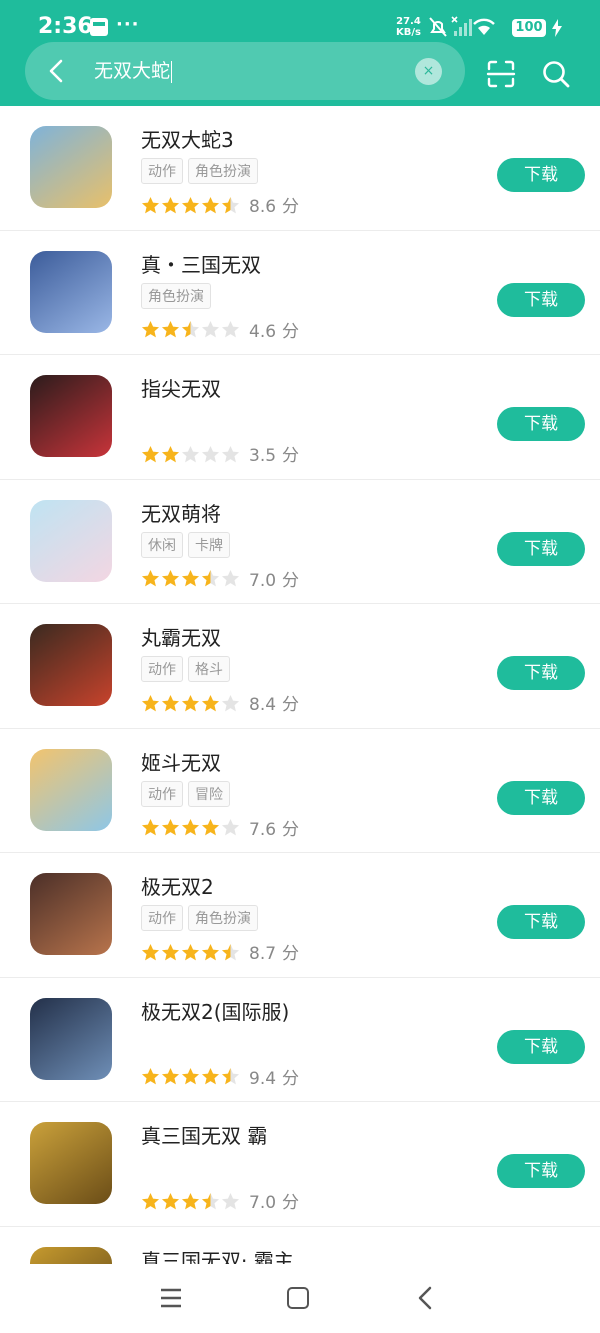 This screenshot has width=600, height=1333. Describe the element at coordinates (217, 1255) in the screenshot. I see `app-name: 真三国无双· 霸主` at that location.